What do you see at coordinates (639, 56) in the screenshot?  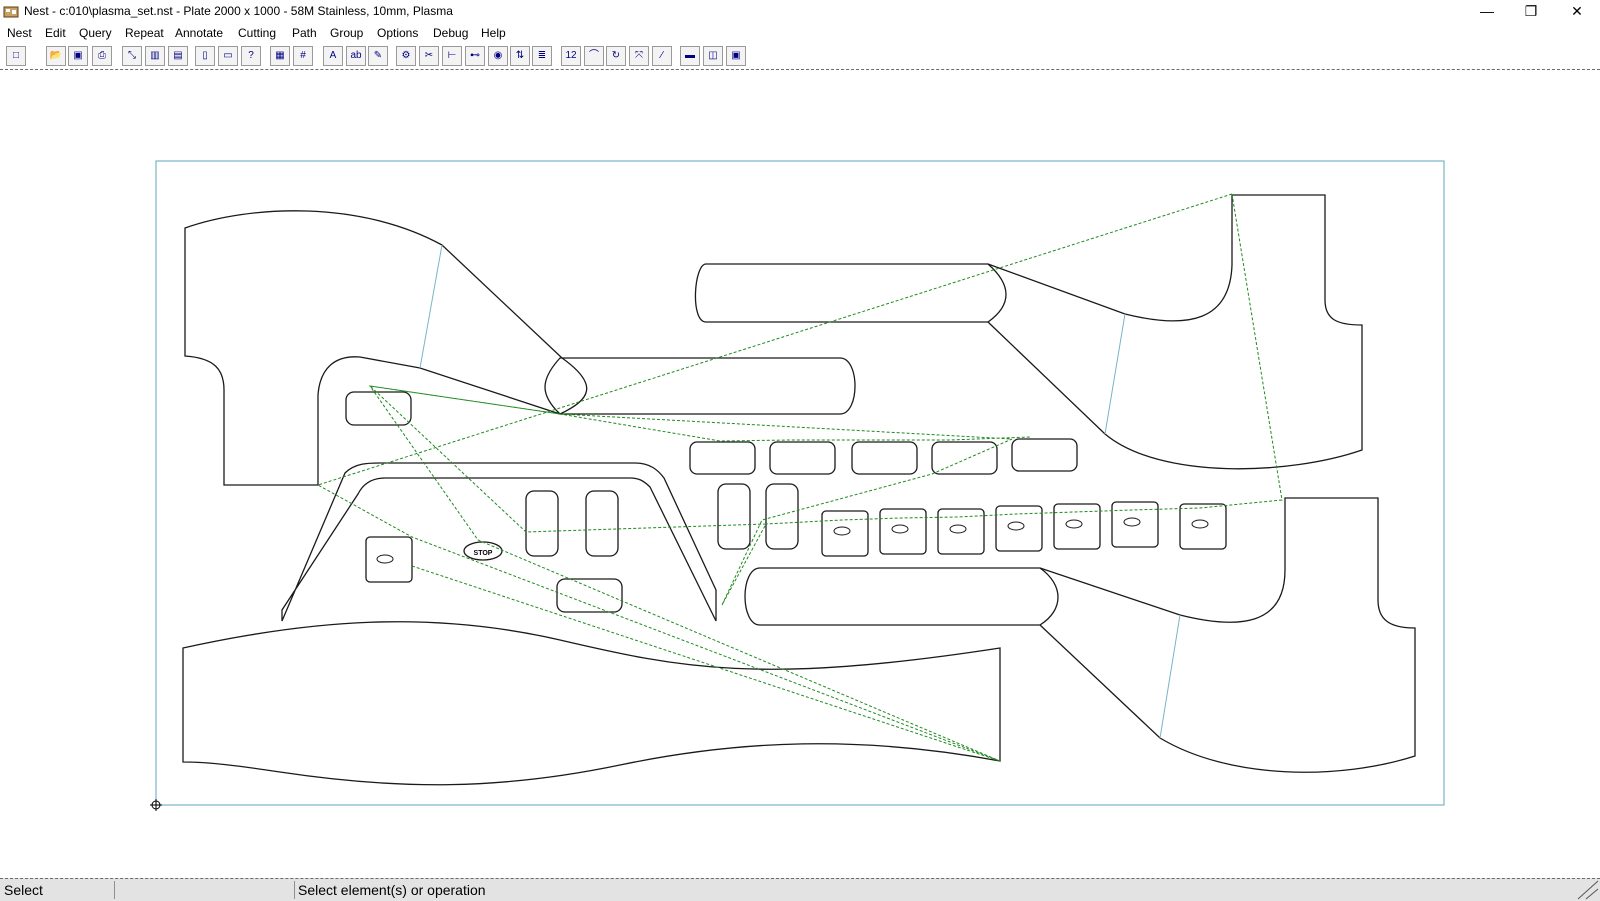 I see `mirror-icon: ⤧` at bounding box center [639, 56].